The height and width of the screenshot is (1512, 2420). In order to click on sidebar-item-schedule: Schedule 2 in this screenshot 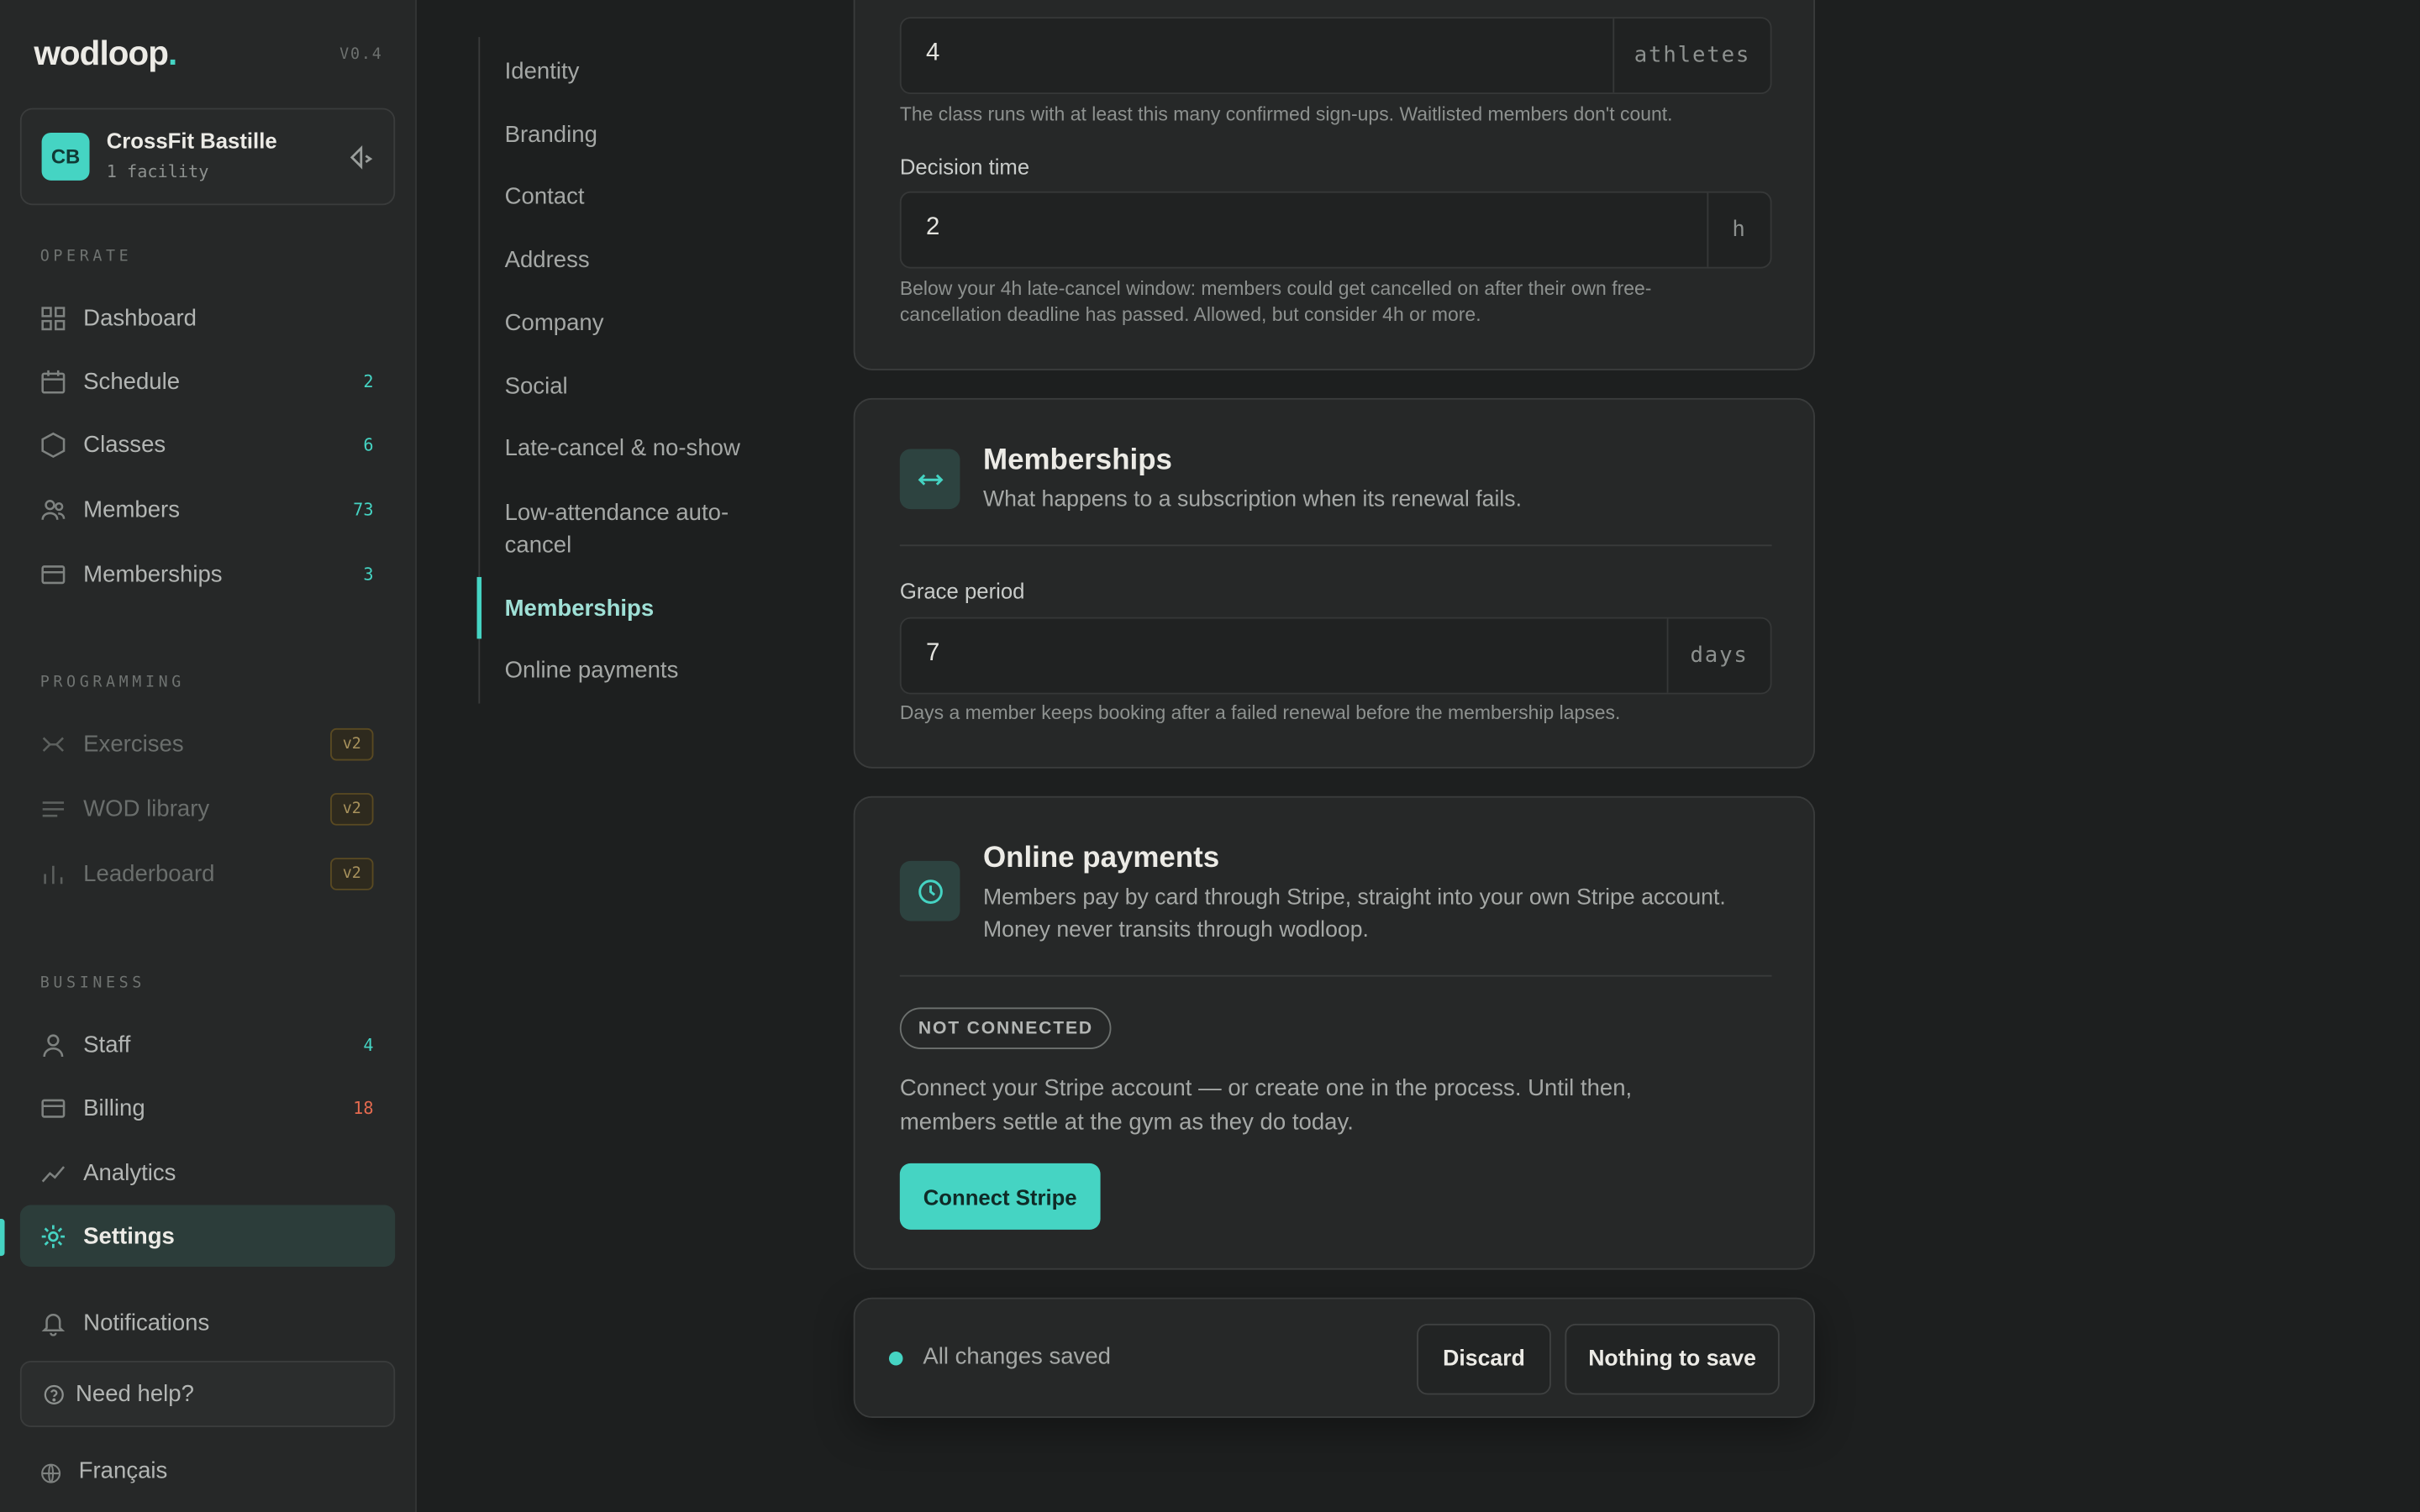, I will do `click(207, 381)`.